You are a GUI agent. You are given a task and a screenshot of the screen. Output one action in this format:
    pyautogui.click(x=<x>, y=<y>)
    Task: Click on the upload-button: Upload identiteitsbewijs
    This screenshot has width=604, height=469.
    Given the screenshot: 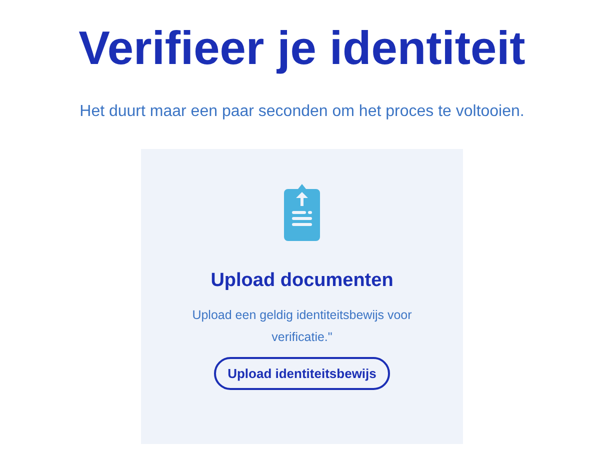 What is the action you would take?
    pyautogui.click(x=302, y=373)
    